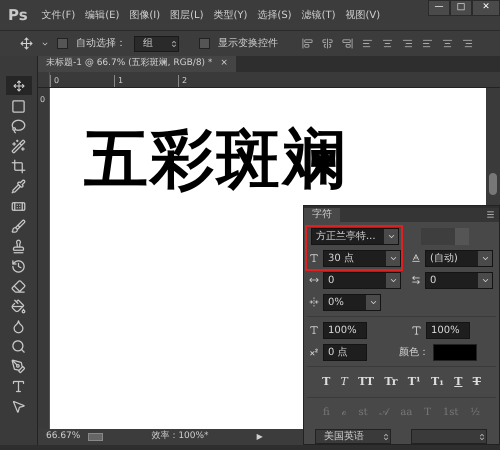  I want to click on menu-item: 视图(V), so click(363, 15).